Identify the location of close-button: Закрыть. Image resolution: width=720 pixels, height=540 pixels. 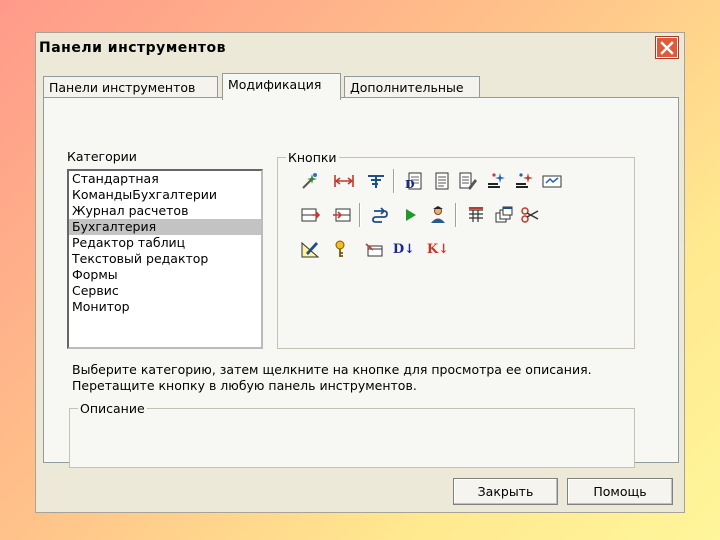
(505, 491).